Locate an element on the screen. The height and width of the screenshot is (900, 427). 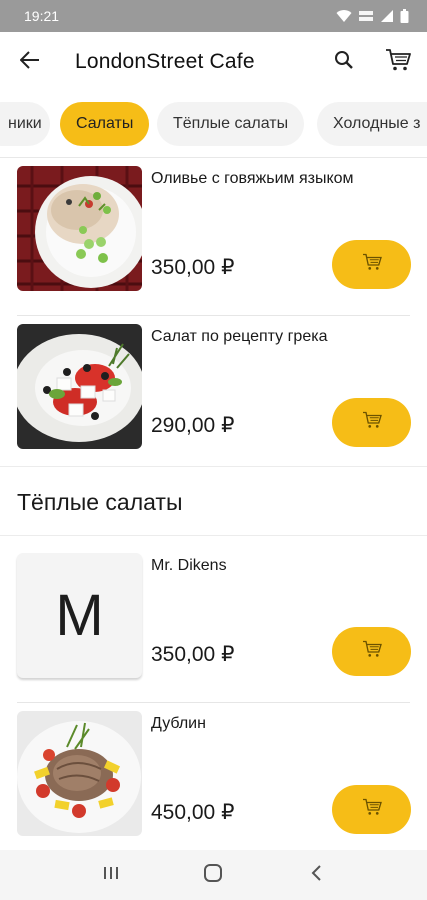
product-name: Оливье с говяжьим языком is located at coordinates (252, 178).